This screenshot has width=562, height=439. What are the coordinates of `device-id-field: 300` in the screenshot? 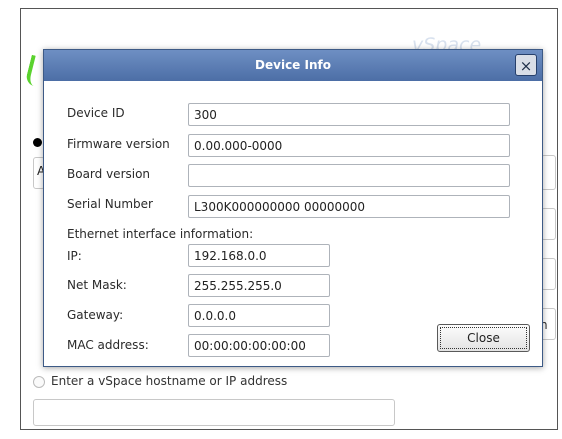 It's located at (349, 114).